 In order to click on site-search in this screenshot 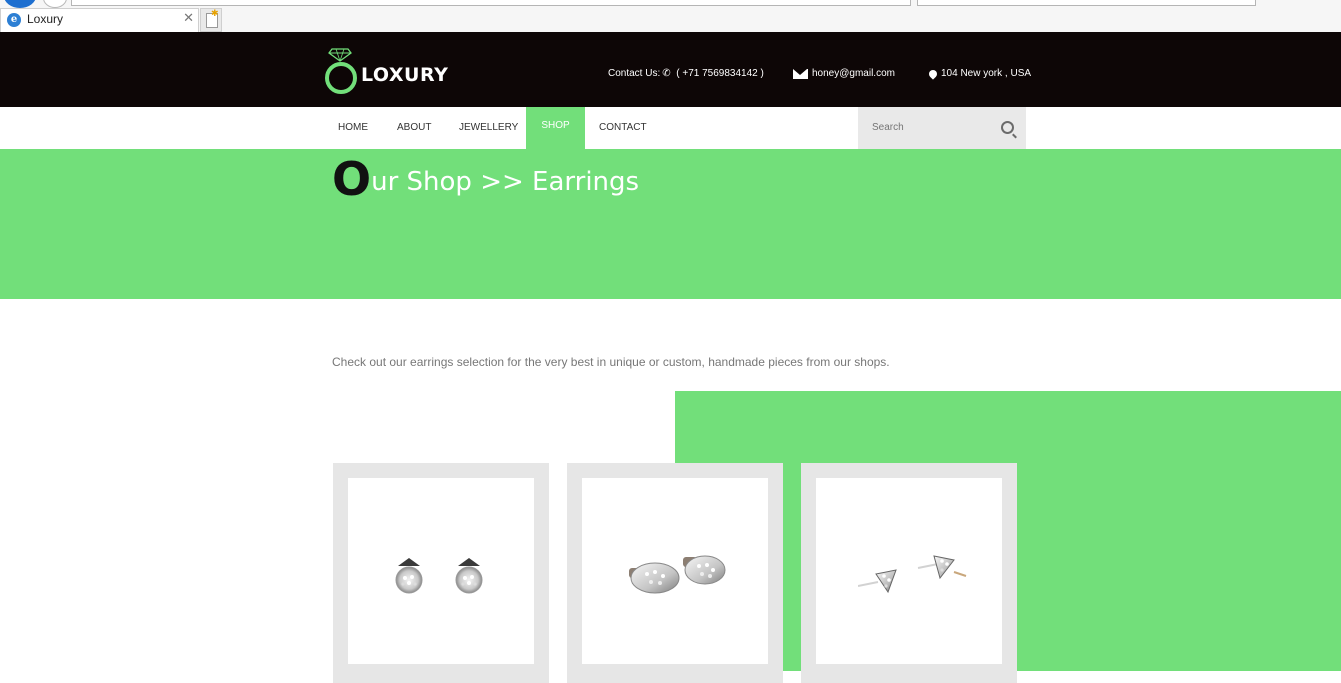, I will do `click(942, 128)`.